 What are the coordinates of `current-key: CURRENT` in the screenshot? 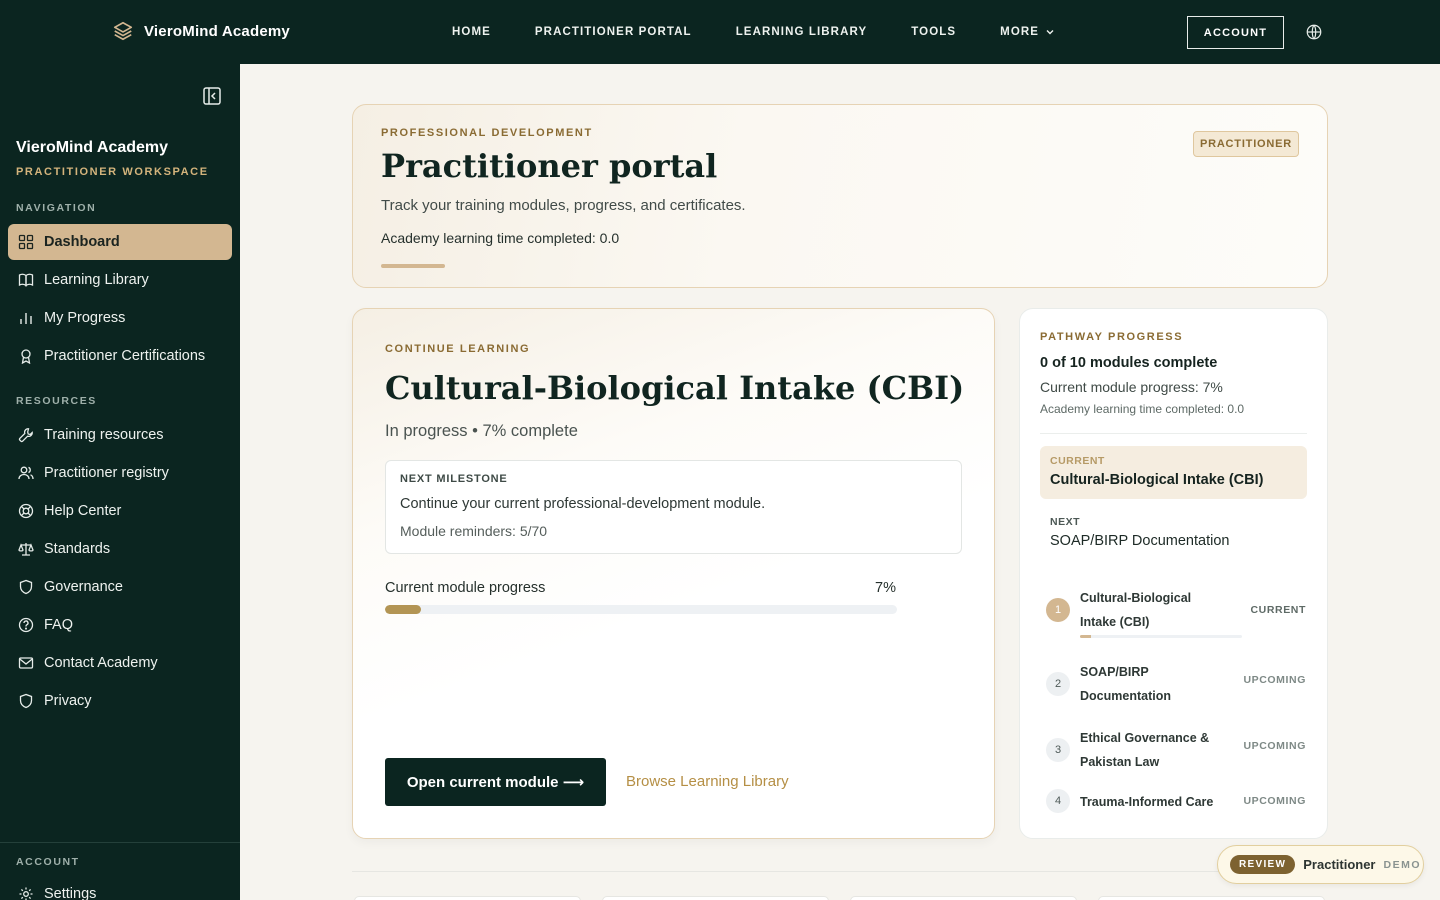 It's located at (1077, 461).